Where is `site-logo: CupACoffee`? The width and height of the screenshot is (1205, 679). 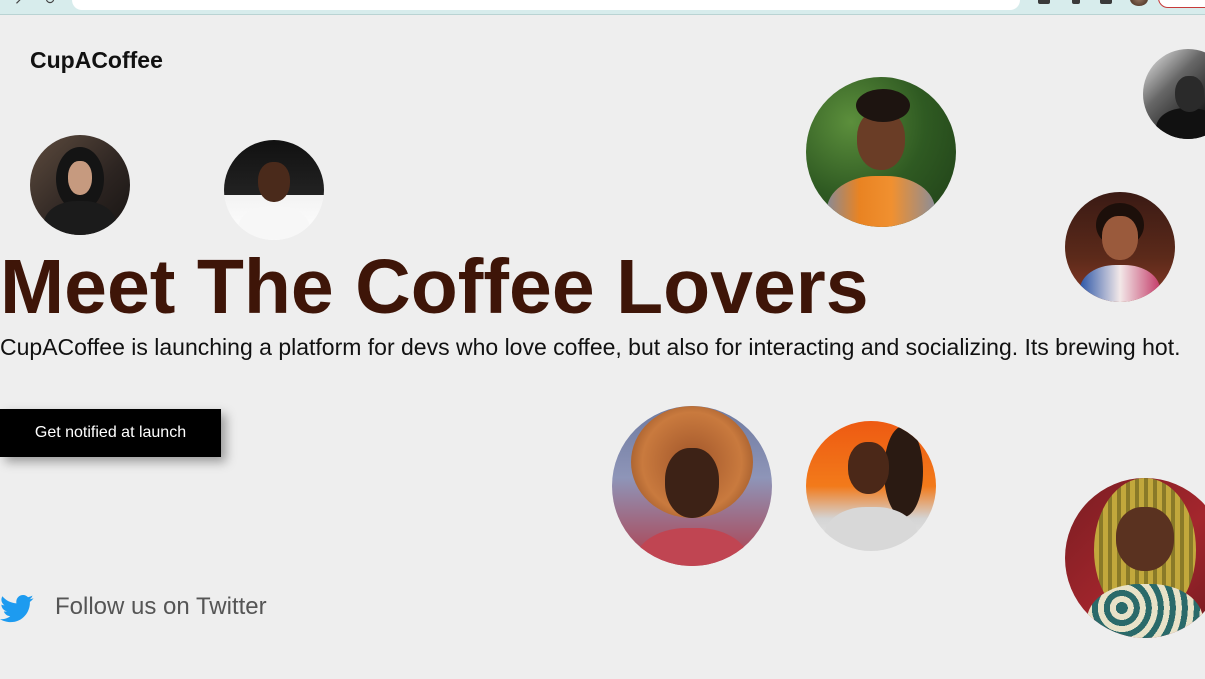
site-logo: CupACoffee is located at coordinates (96, 60).